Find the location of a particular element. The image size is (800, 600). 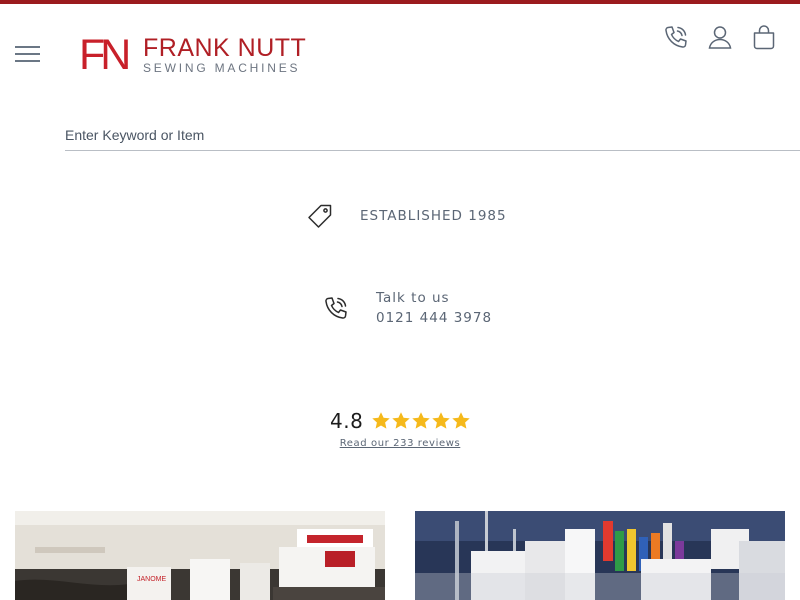

talk-label: Talk to us is located at coordinates (413, 298).